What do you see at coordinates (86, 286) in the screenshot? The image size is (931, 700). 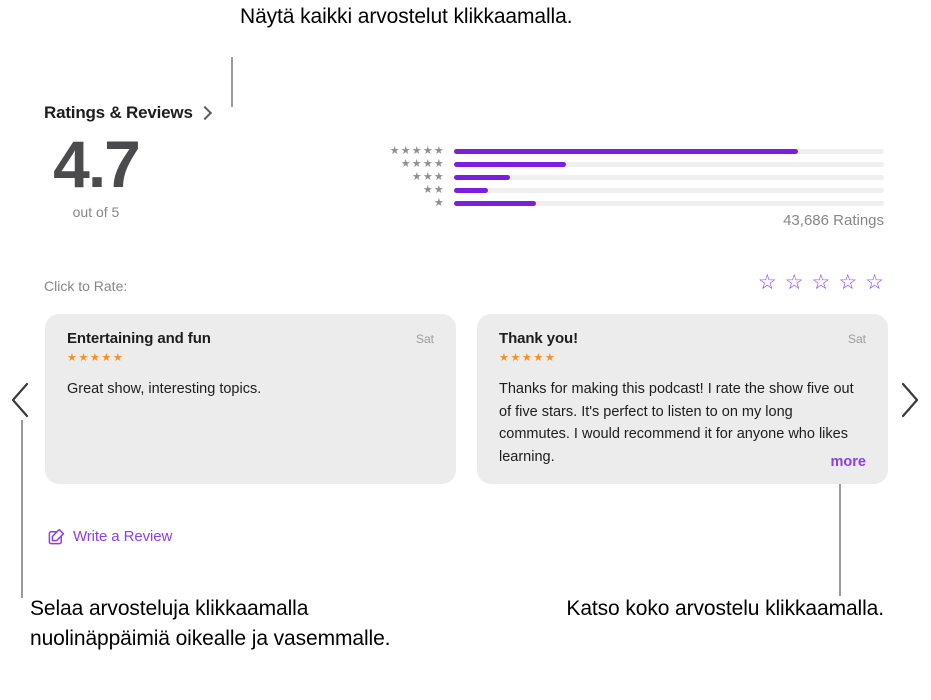 I see `click-to-rate-label: Click to Rate:` at bounding box center [86, 286].